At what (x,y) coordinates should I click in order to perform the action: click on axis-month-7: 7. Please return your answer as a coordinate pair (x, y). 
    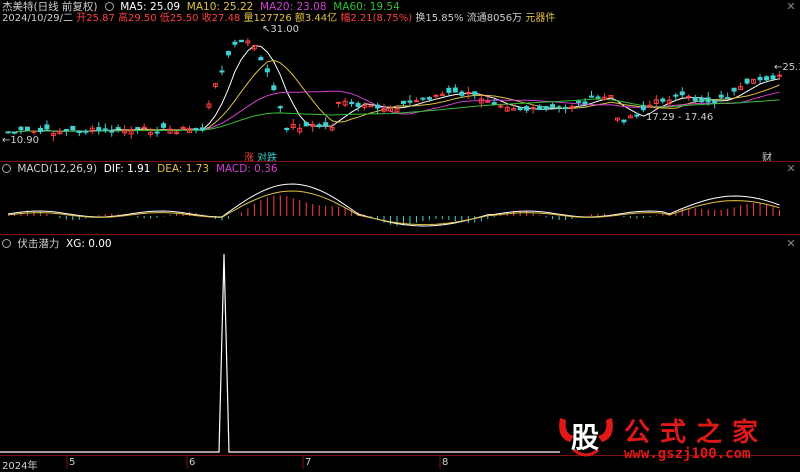
    Looking at the image, I should click on (308, 462).